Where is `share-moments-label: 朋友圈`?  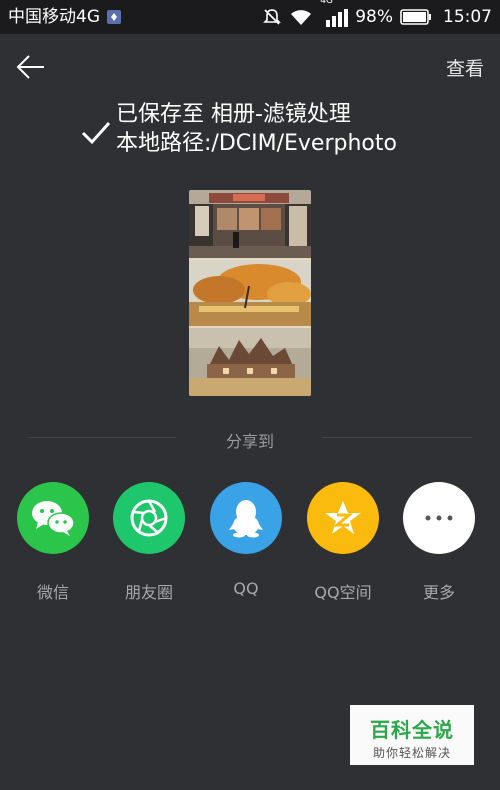 share-moments-label: 朋友圈 is located at coordinates (148, 592).